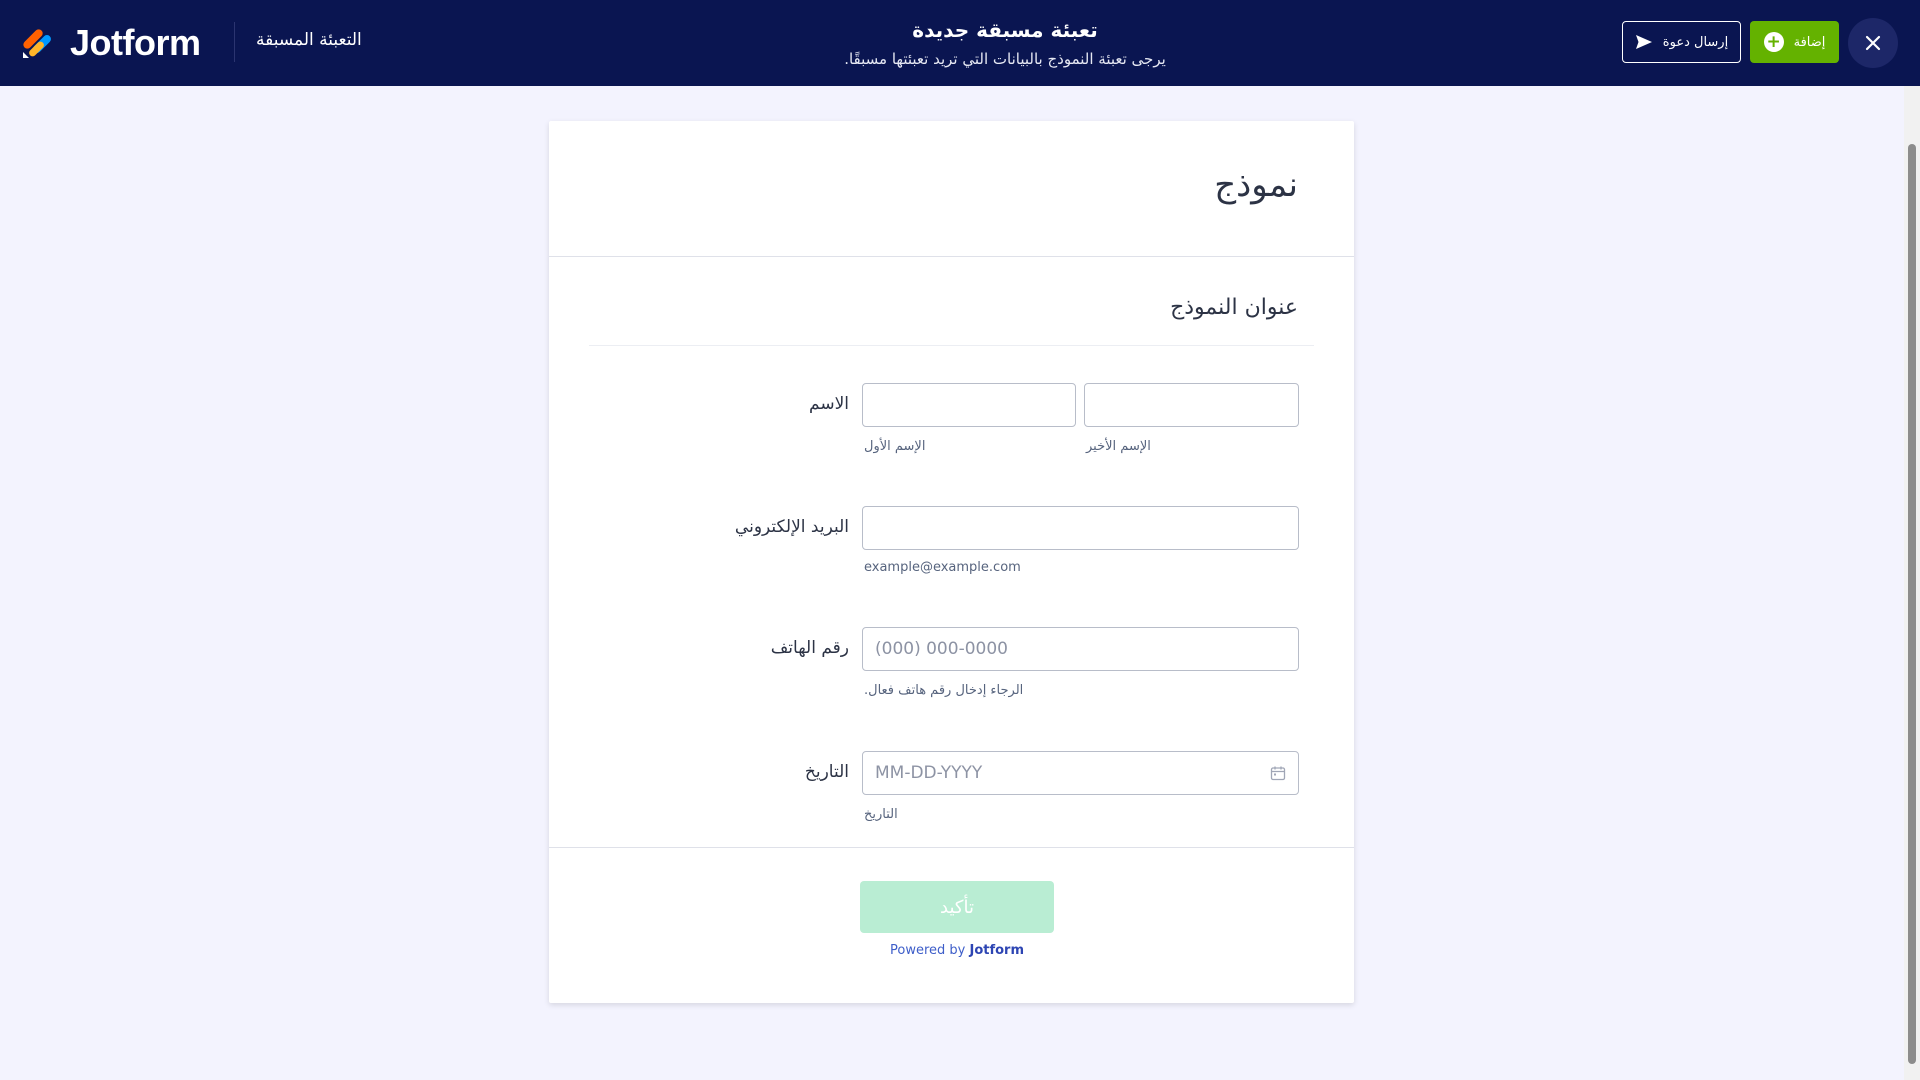  What do you see at coordinates (951, 345) in the screenshot?
I see `section-divider` at bounding box center [951, 345].